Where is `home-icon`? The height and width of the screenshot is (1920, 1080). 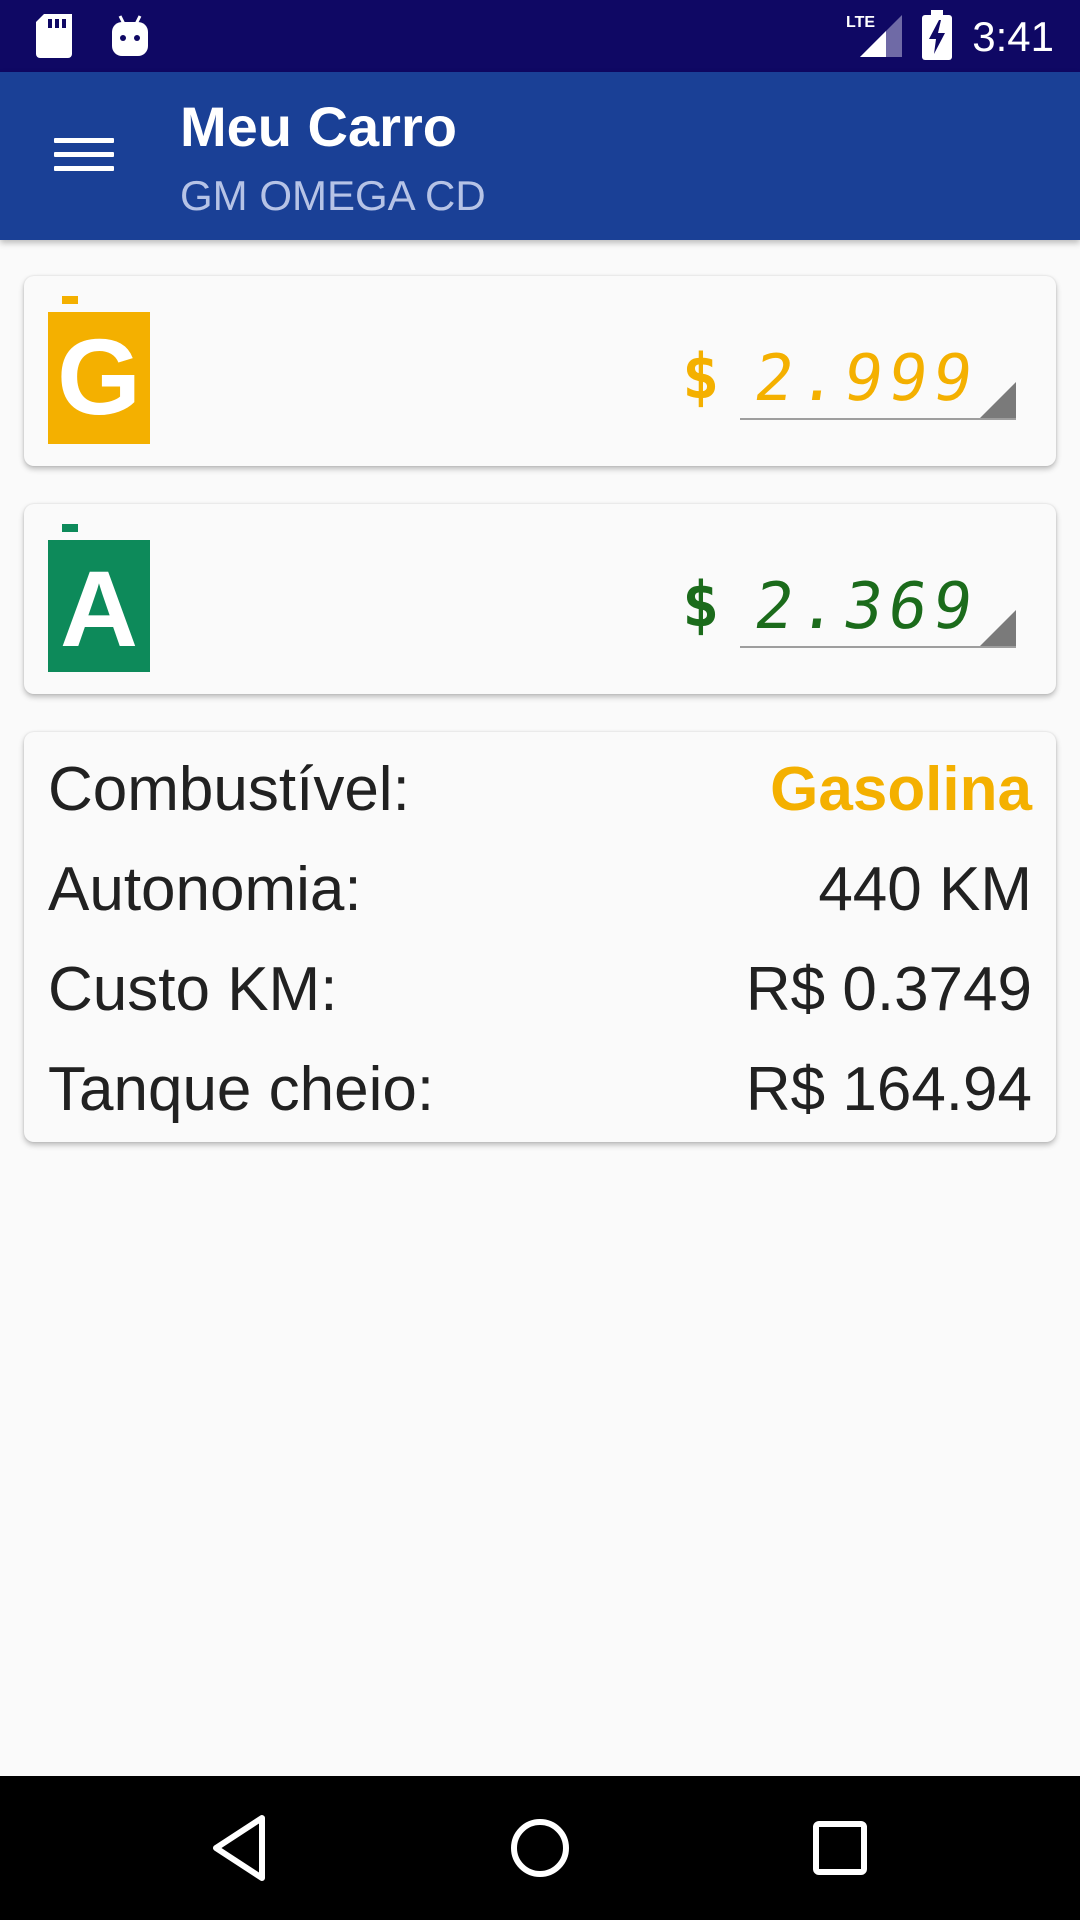
home-icon is located at coordinates (540, 1848).